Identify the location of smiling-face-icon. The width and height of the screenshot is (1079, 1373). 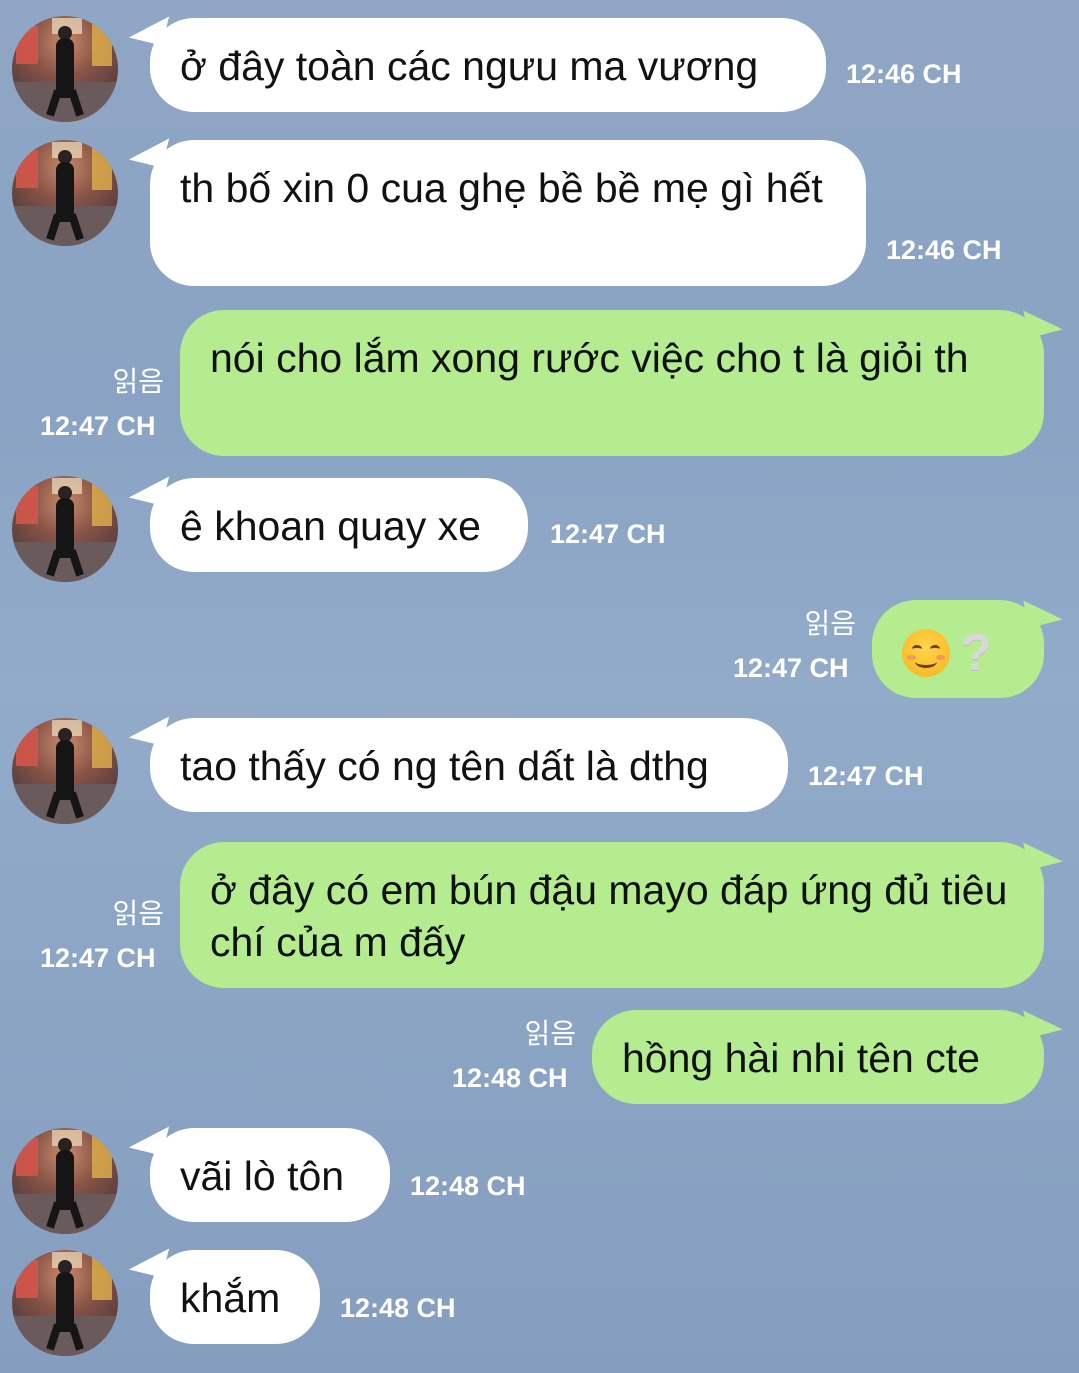
(926, 653).